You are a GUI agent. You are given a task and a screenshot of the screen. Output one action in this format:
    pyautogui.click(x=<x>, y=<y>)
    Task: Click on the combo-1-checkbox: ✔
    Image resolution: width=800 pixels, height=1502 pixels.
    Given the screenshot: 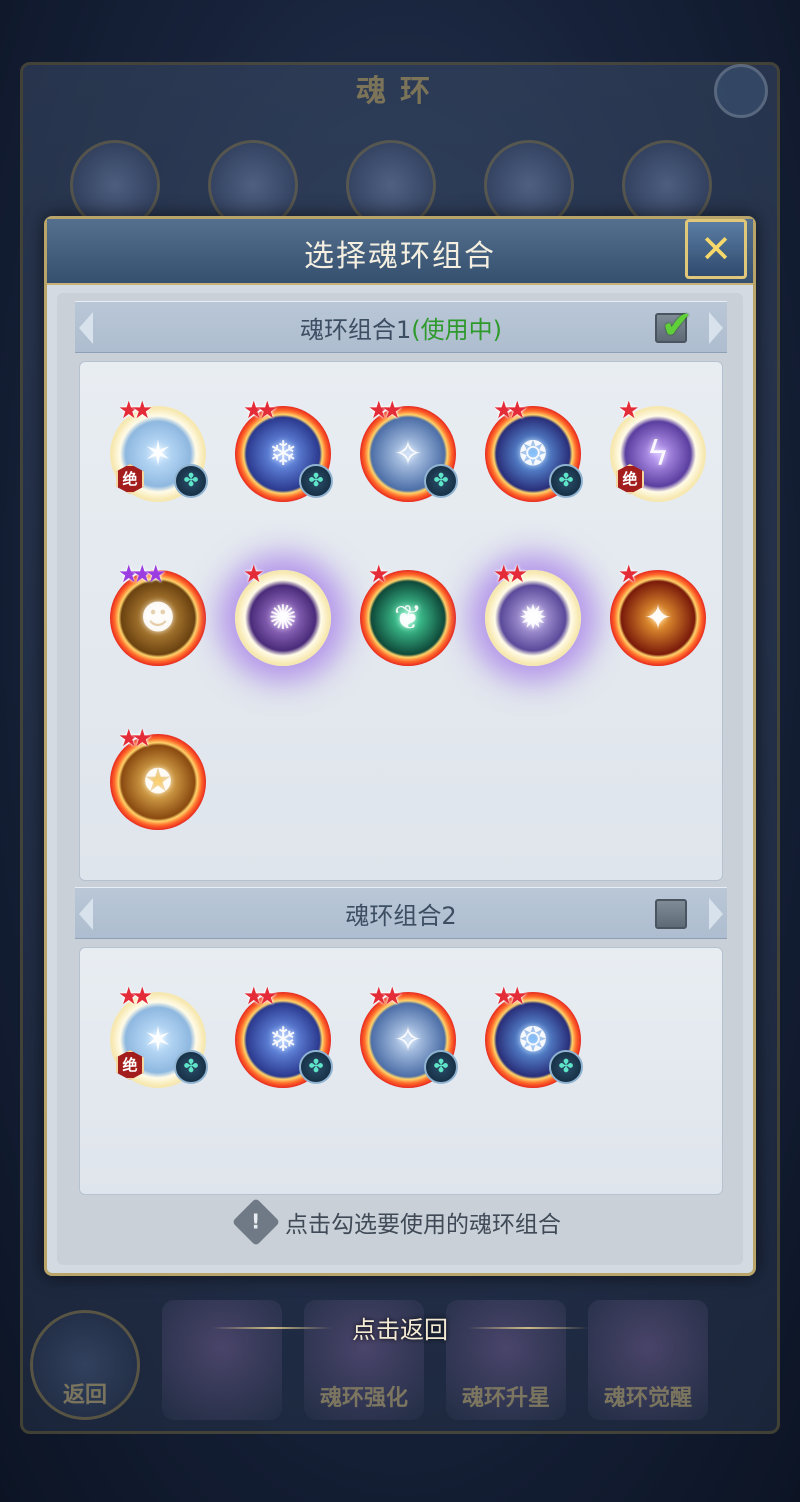 What is the action you would take?
    pyautogui.click(x=674, y=325)
    